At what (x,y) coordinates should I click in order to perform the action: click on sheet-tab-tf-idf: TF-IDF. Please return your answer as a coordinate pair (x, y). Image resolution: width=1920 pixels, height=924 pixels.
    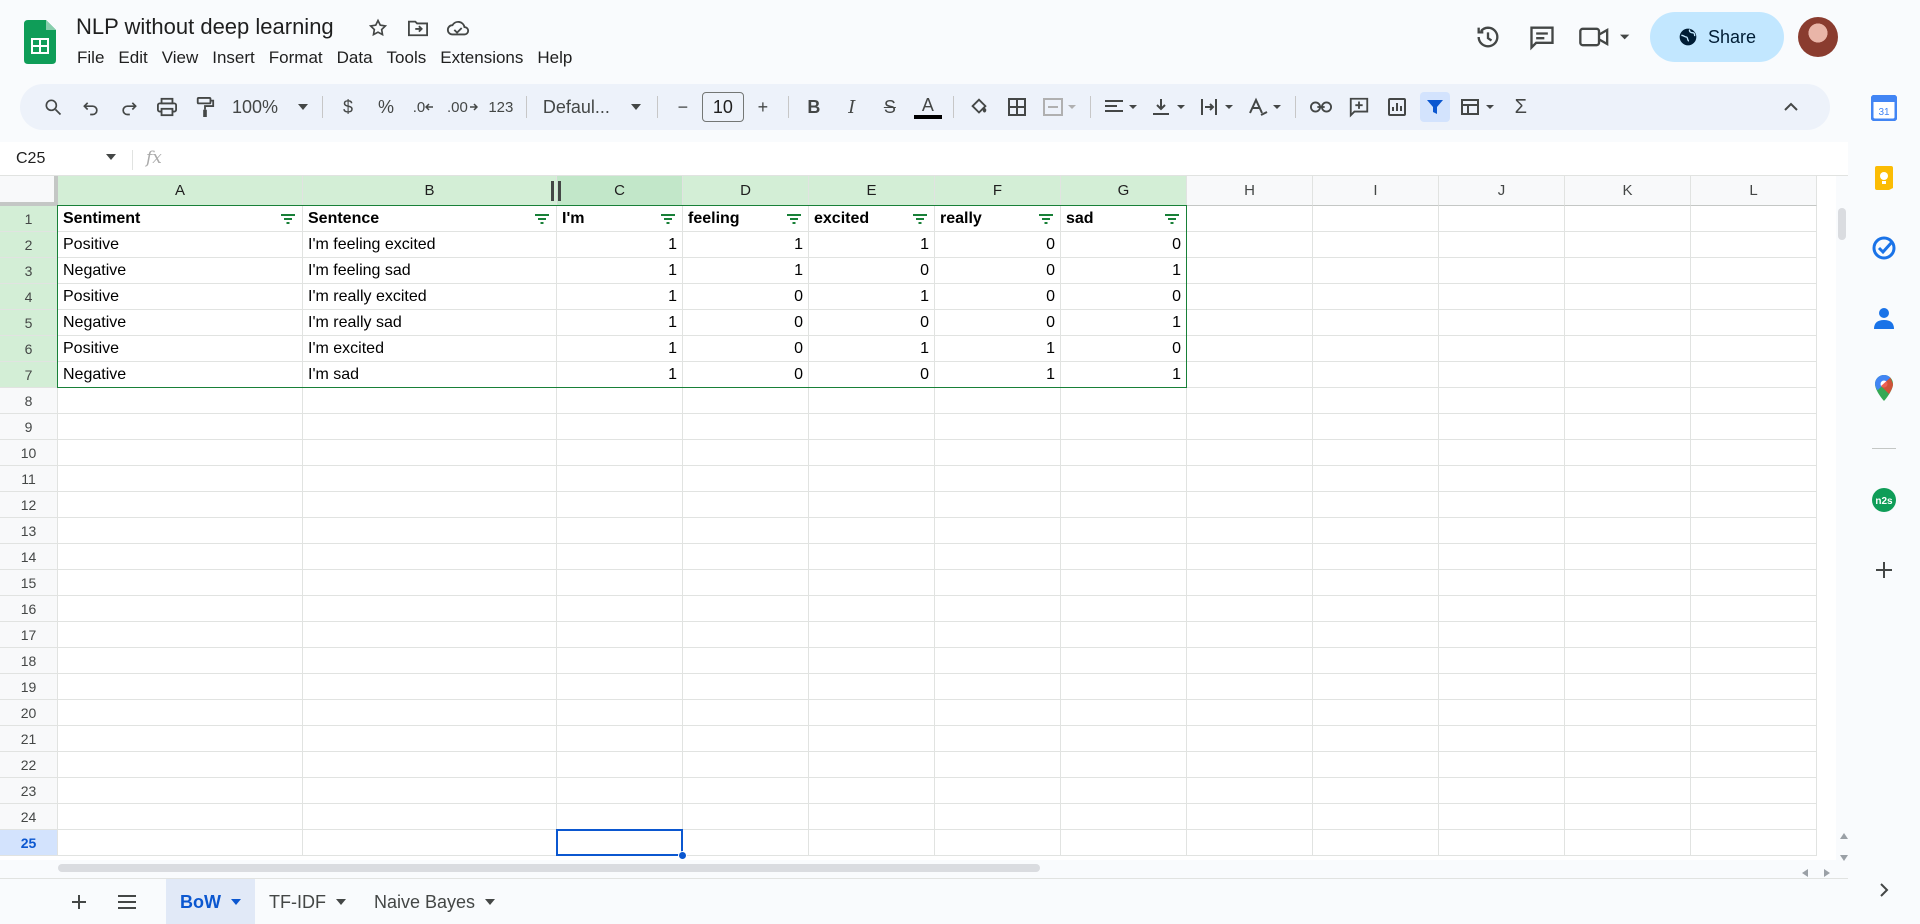
    Looking at the image, I should click on (307, 901).